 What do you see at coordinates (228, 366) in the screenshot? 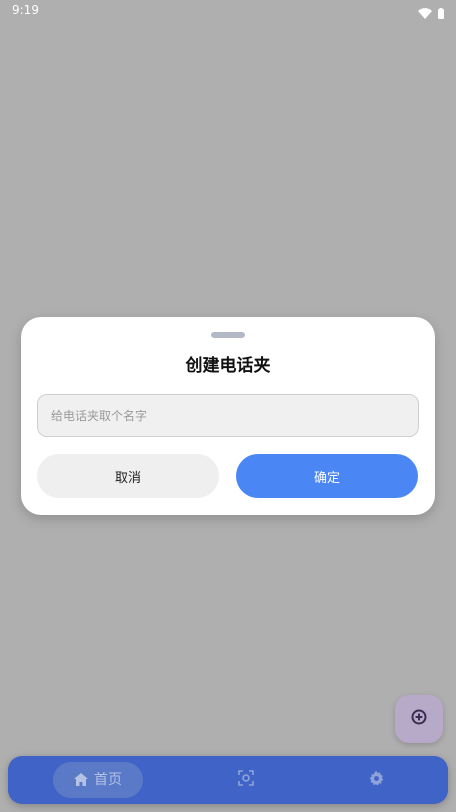
I see `dialog-title: 创建电话夹` at bounding box center [228, 366].